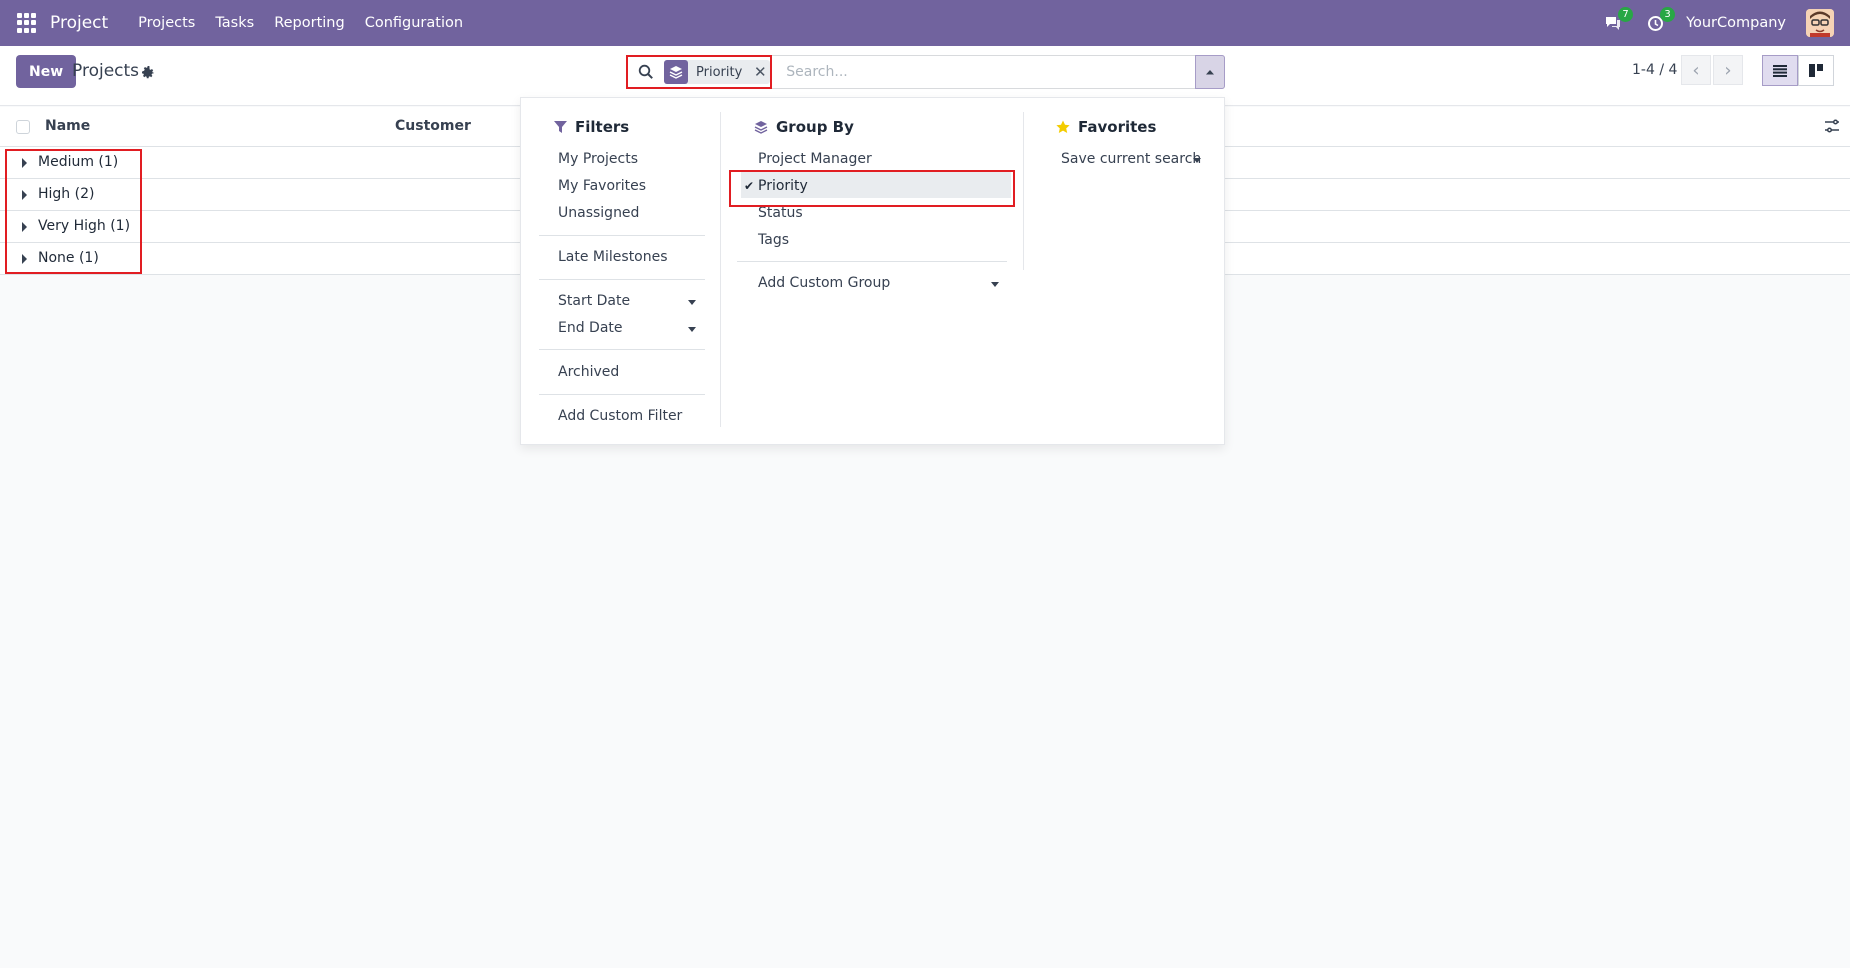  What do you see at coordinates (594, 301) in the screenshot?
I see `filter-start-date: Start Date` at bounding box center [594, 301].